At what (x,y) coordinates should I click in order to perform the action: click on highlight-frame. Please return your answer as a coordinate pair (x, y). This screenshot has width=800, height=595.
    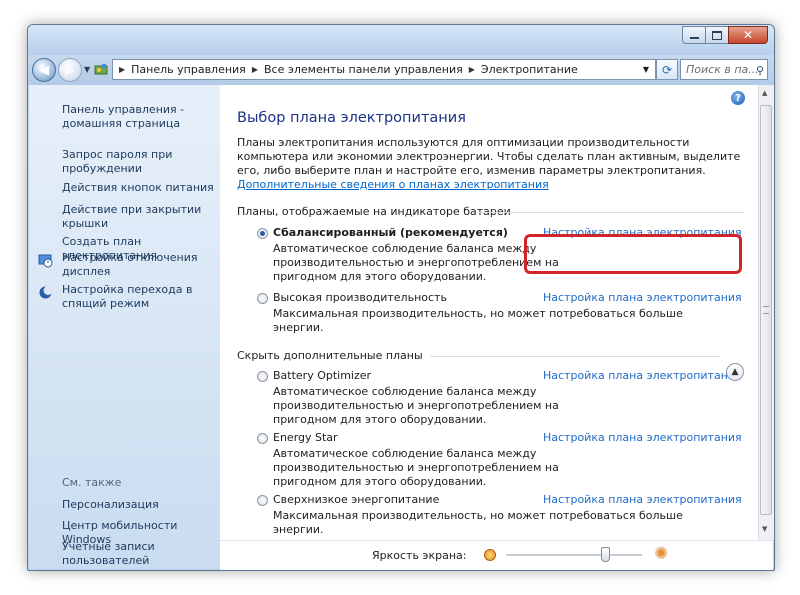
    Looking at the image, I should click on (633, 254).